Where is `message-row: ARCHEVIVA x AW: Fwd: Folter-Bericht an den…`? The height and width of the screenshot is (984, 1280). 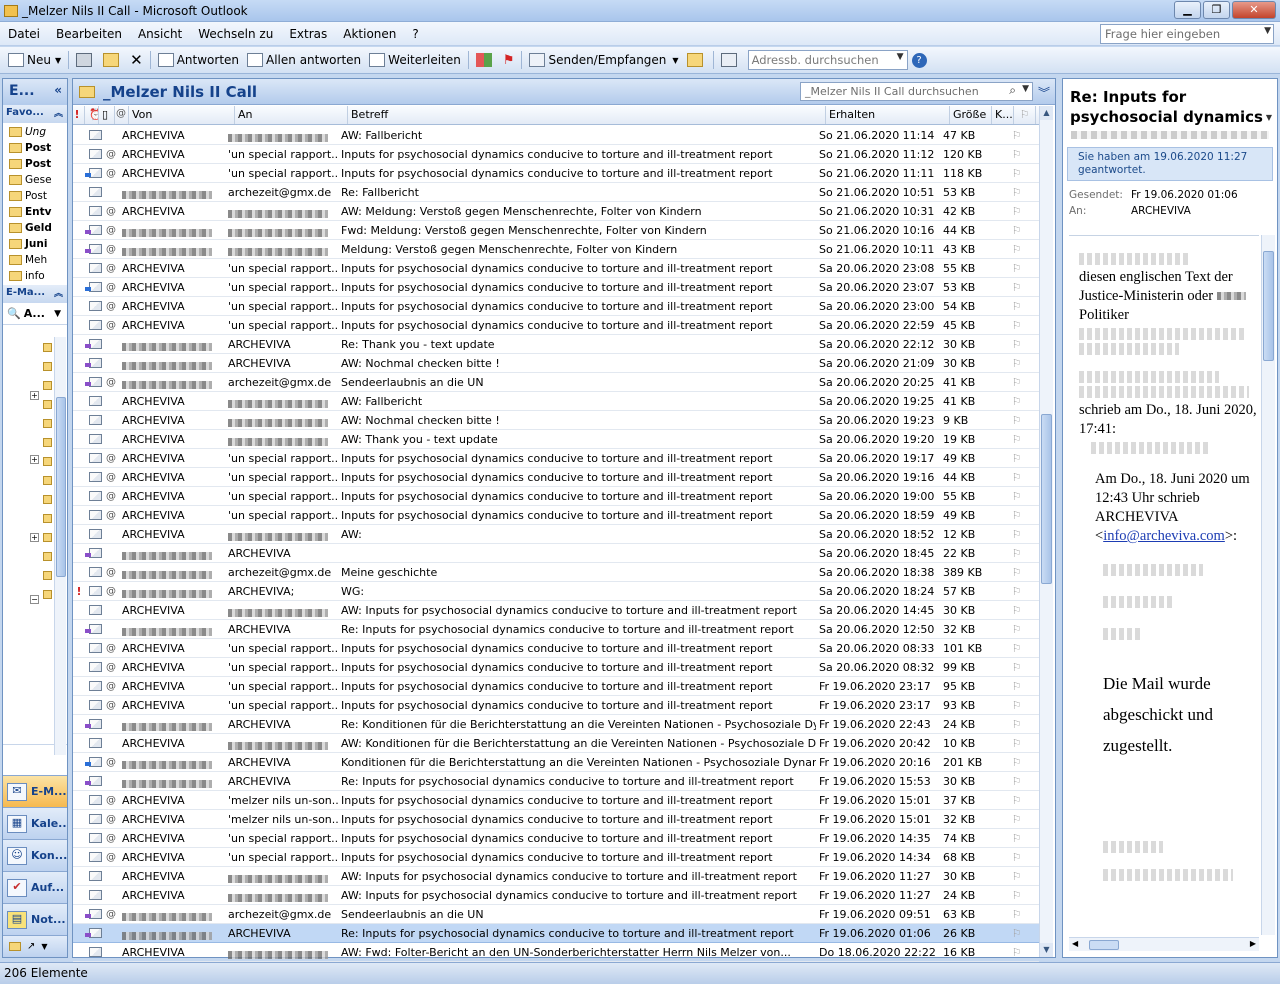 message-row: ARCHEVIVA x AW: Fwd: Folter-Bericht an den… is located at coordinates (556, 952).